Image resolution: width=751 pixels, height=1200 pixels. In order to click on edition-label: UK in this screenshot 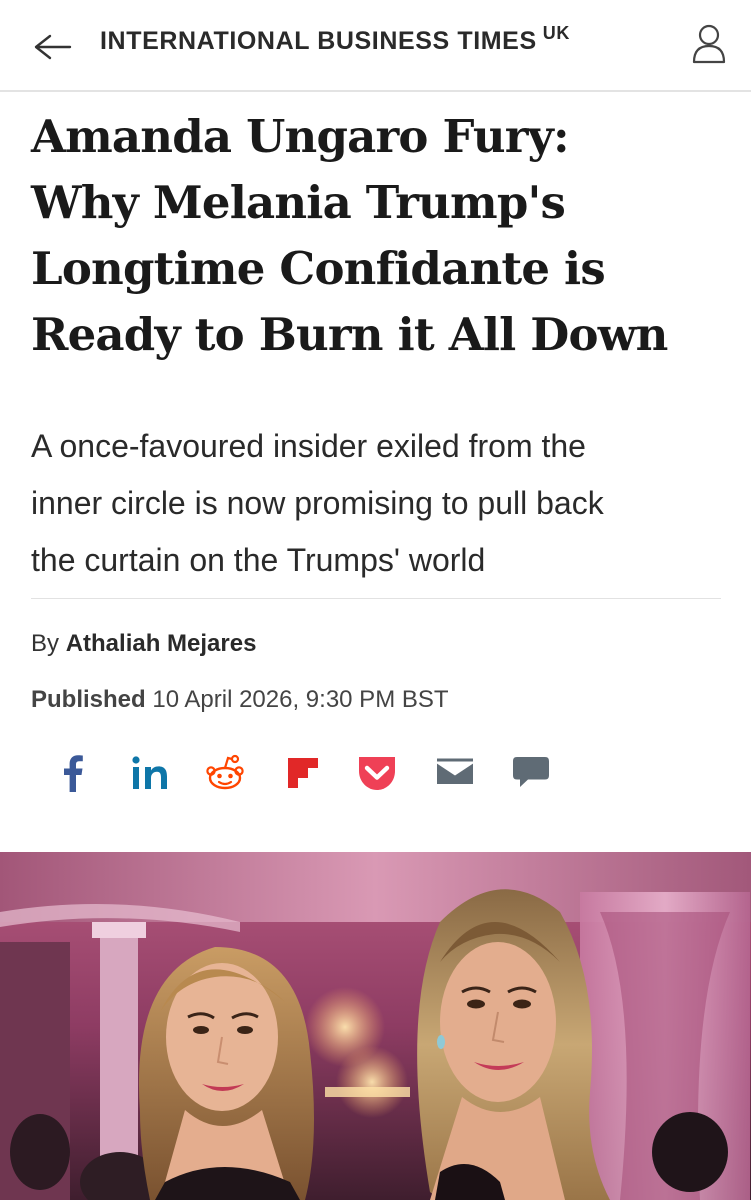, I will do `click(556, 33)`.